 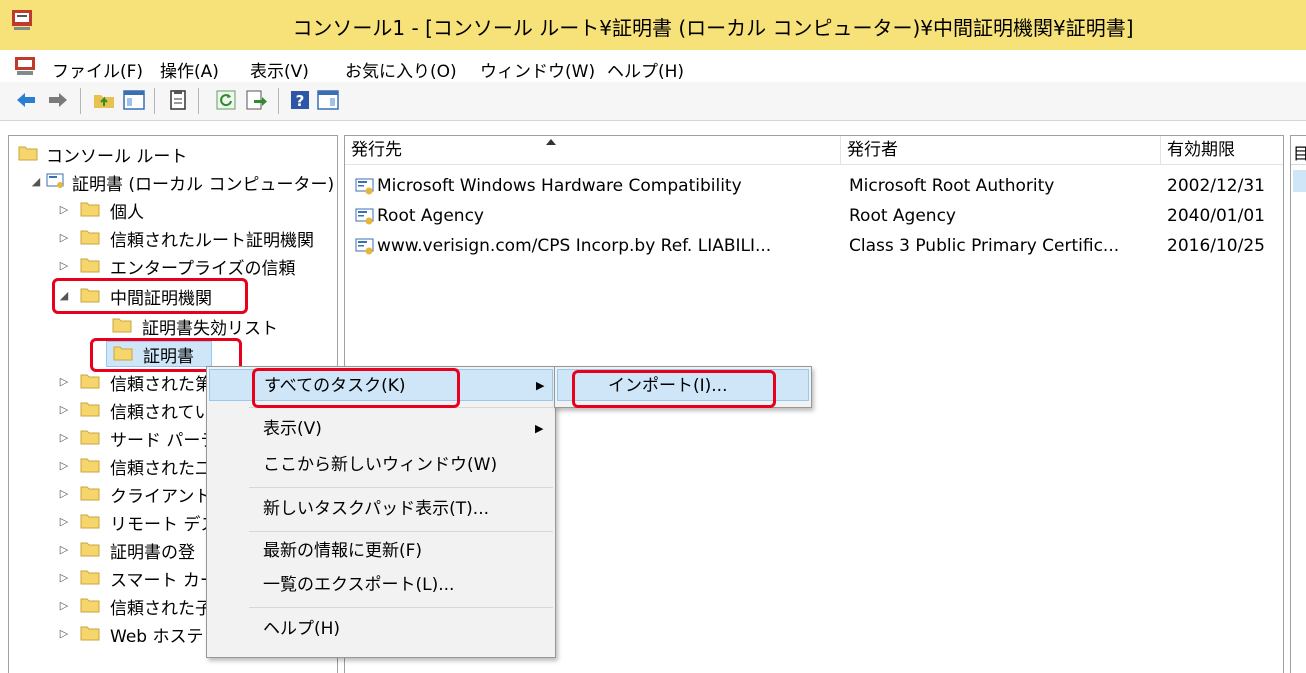 What do you see at coordinates (814, 164) in the screenshot?
I see `header-divider` at bounding box center [814, 164].